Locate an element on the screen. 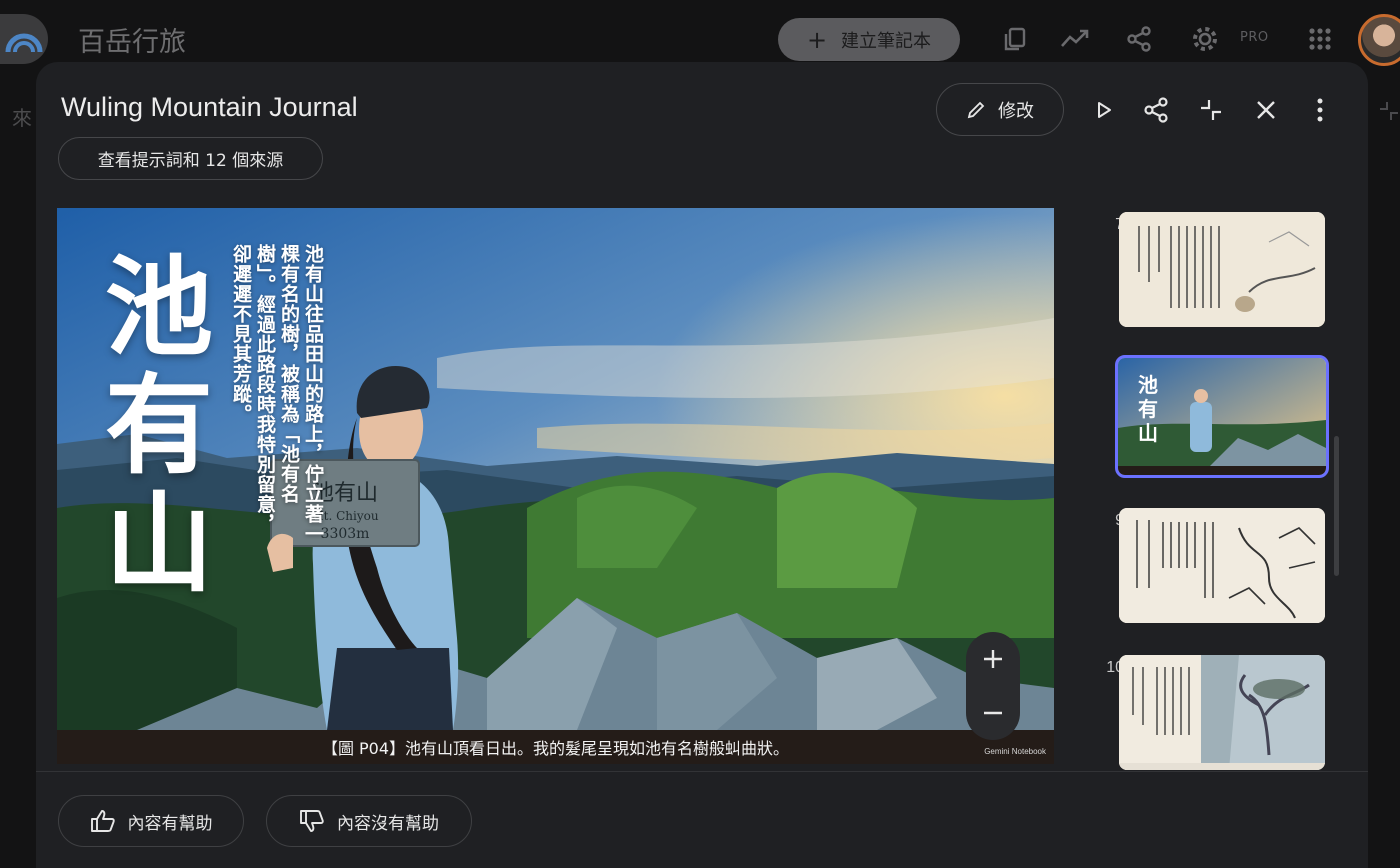 The image size is (1400, 868). create-notebook-button: + 建立筆記本 is located at coordinates (869, 39).